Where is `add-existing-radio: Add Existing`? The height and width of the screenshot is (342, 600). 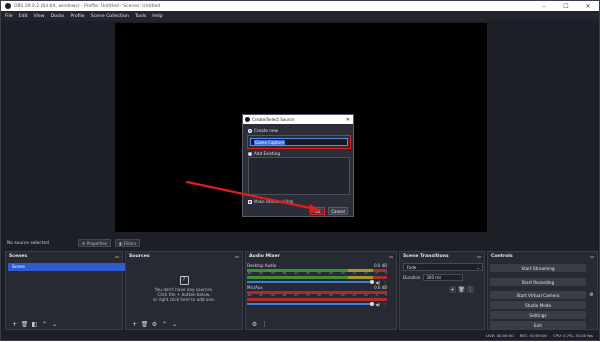
add-existing-radio: Add Existing is located at coordinates (264, 153).